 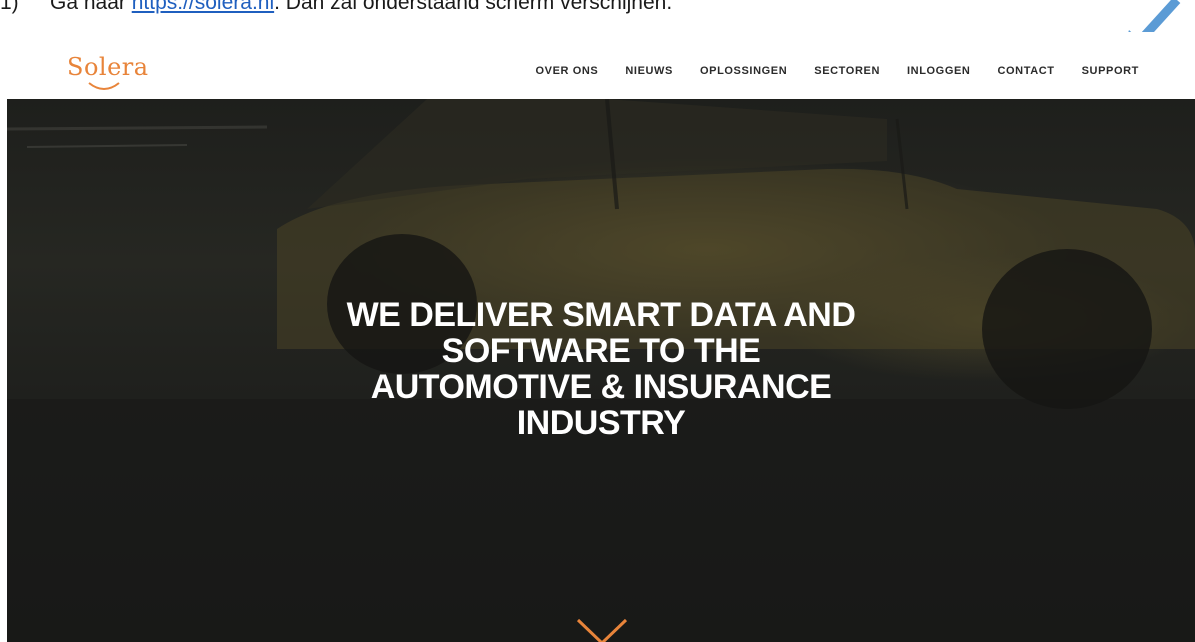 I want to click on nav-sectoren: SECTOREN, so click(x=847, y=71).